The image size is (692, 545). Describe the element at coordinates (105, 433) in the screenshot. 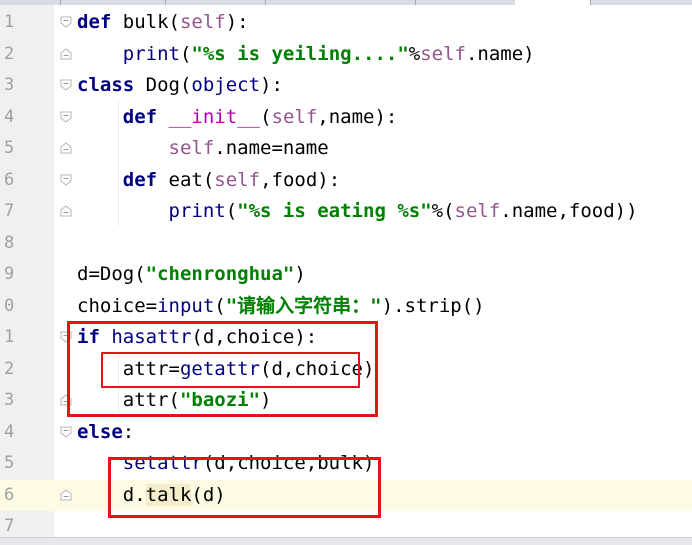

I see `code-text: else:` at that location.